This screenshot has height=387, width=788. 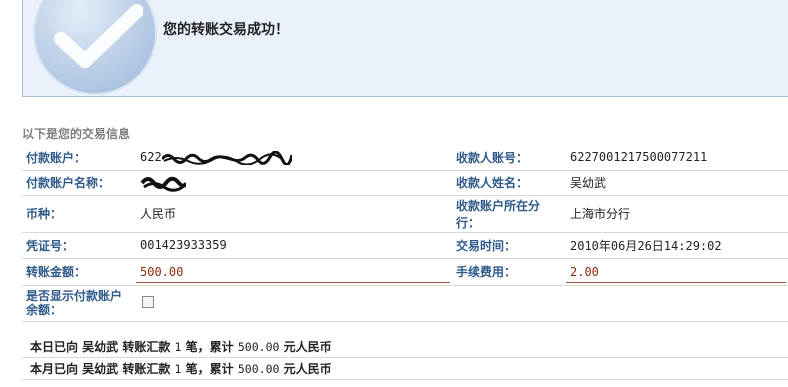 I want to click on payee-branch-label: 收款账户所在分行：, so click(x=507, y=214).